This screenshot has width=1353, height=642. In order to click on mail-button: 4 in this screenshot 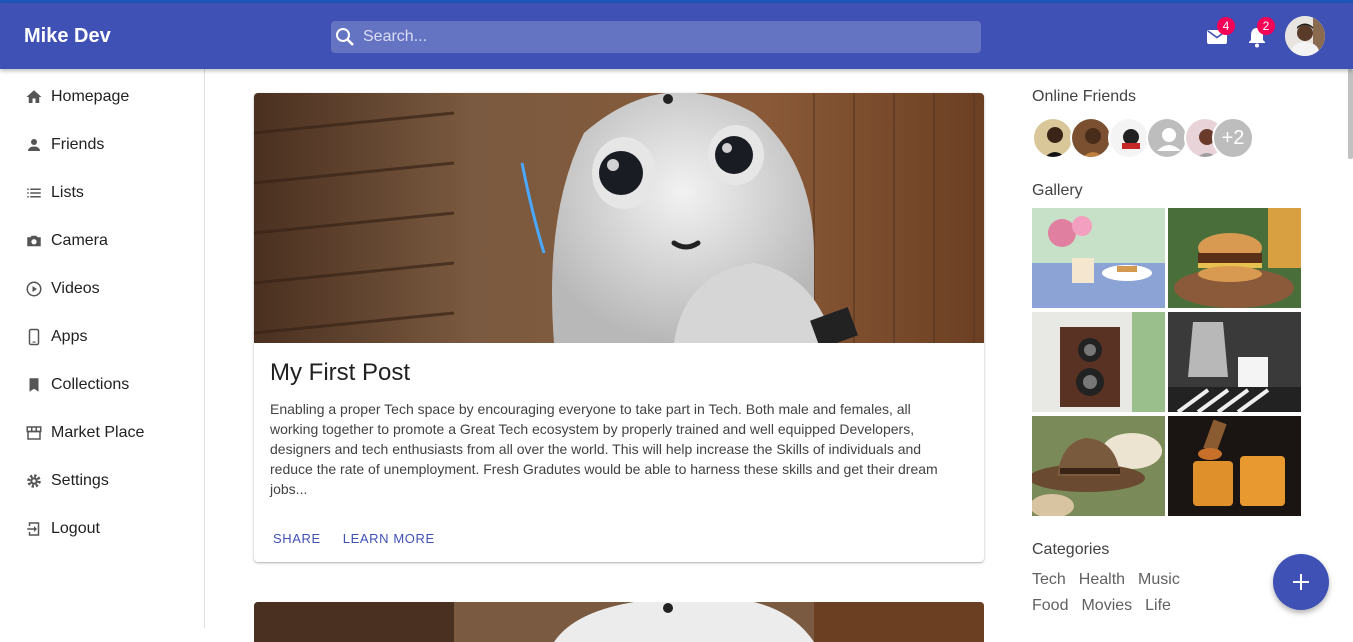, I will do `click(1220, 33)`.